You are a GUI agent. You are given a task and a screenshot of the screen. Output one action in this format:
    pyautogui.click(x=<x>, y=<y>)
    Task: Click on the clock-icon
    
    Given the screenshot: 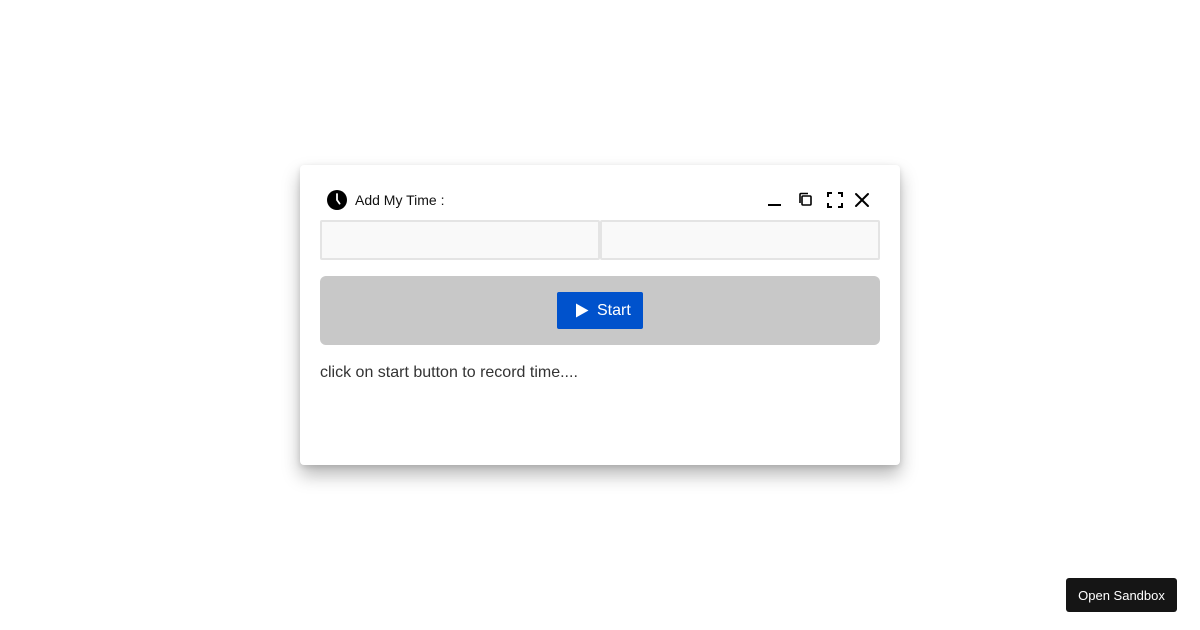 What is the action you would take?
    pyautogui.click(x=337, y=200)
    